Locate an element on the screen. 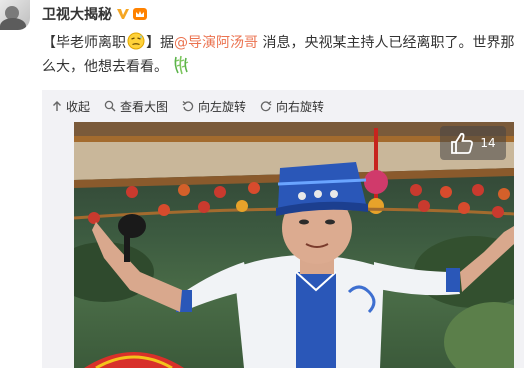 This screenshot has height=368, width=524. collapse-button: 收起 is located at coordinates (71, 106).